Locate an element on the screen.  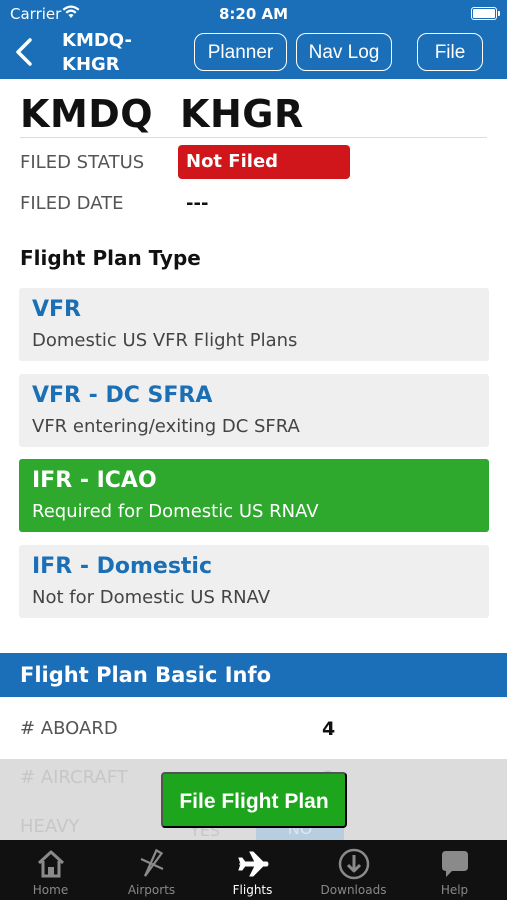
plan-option-name: VFR - DC SFRA is located at coordinates (122, 395).